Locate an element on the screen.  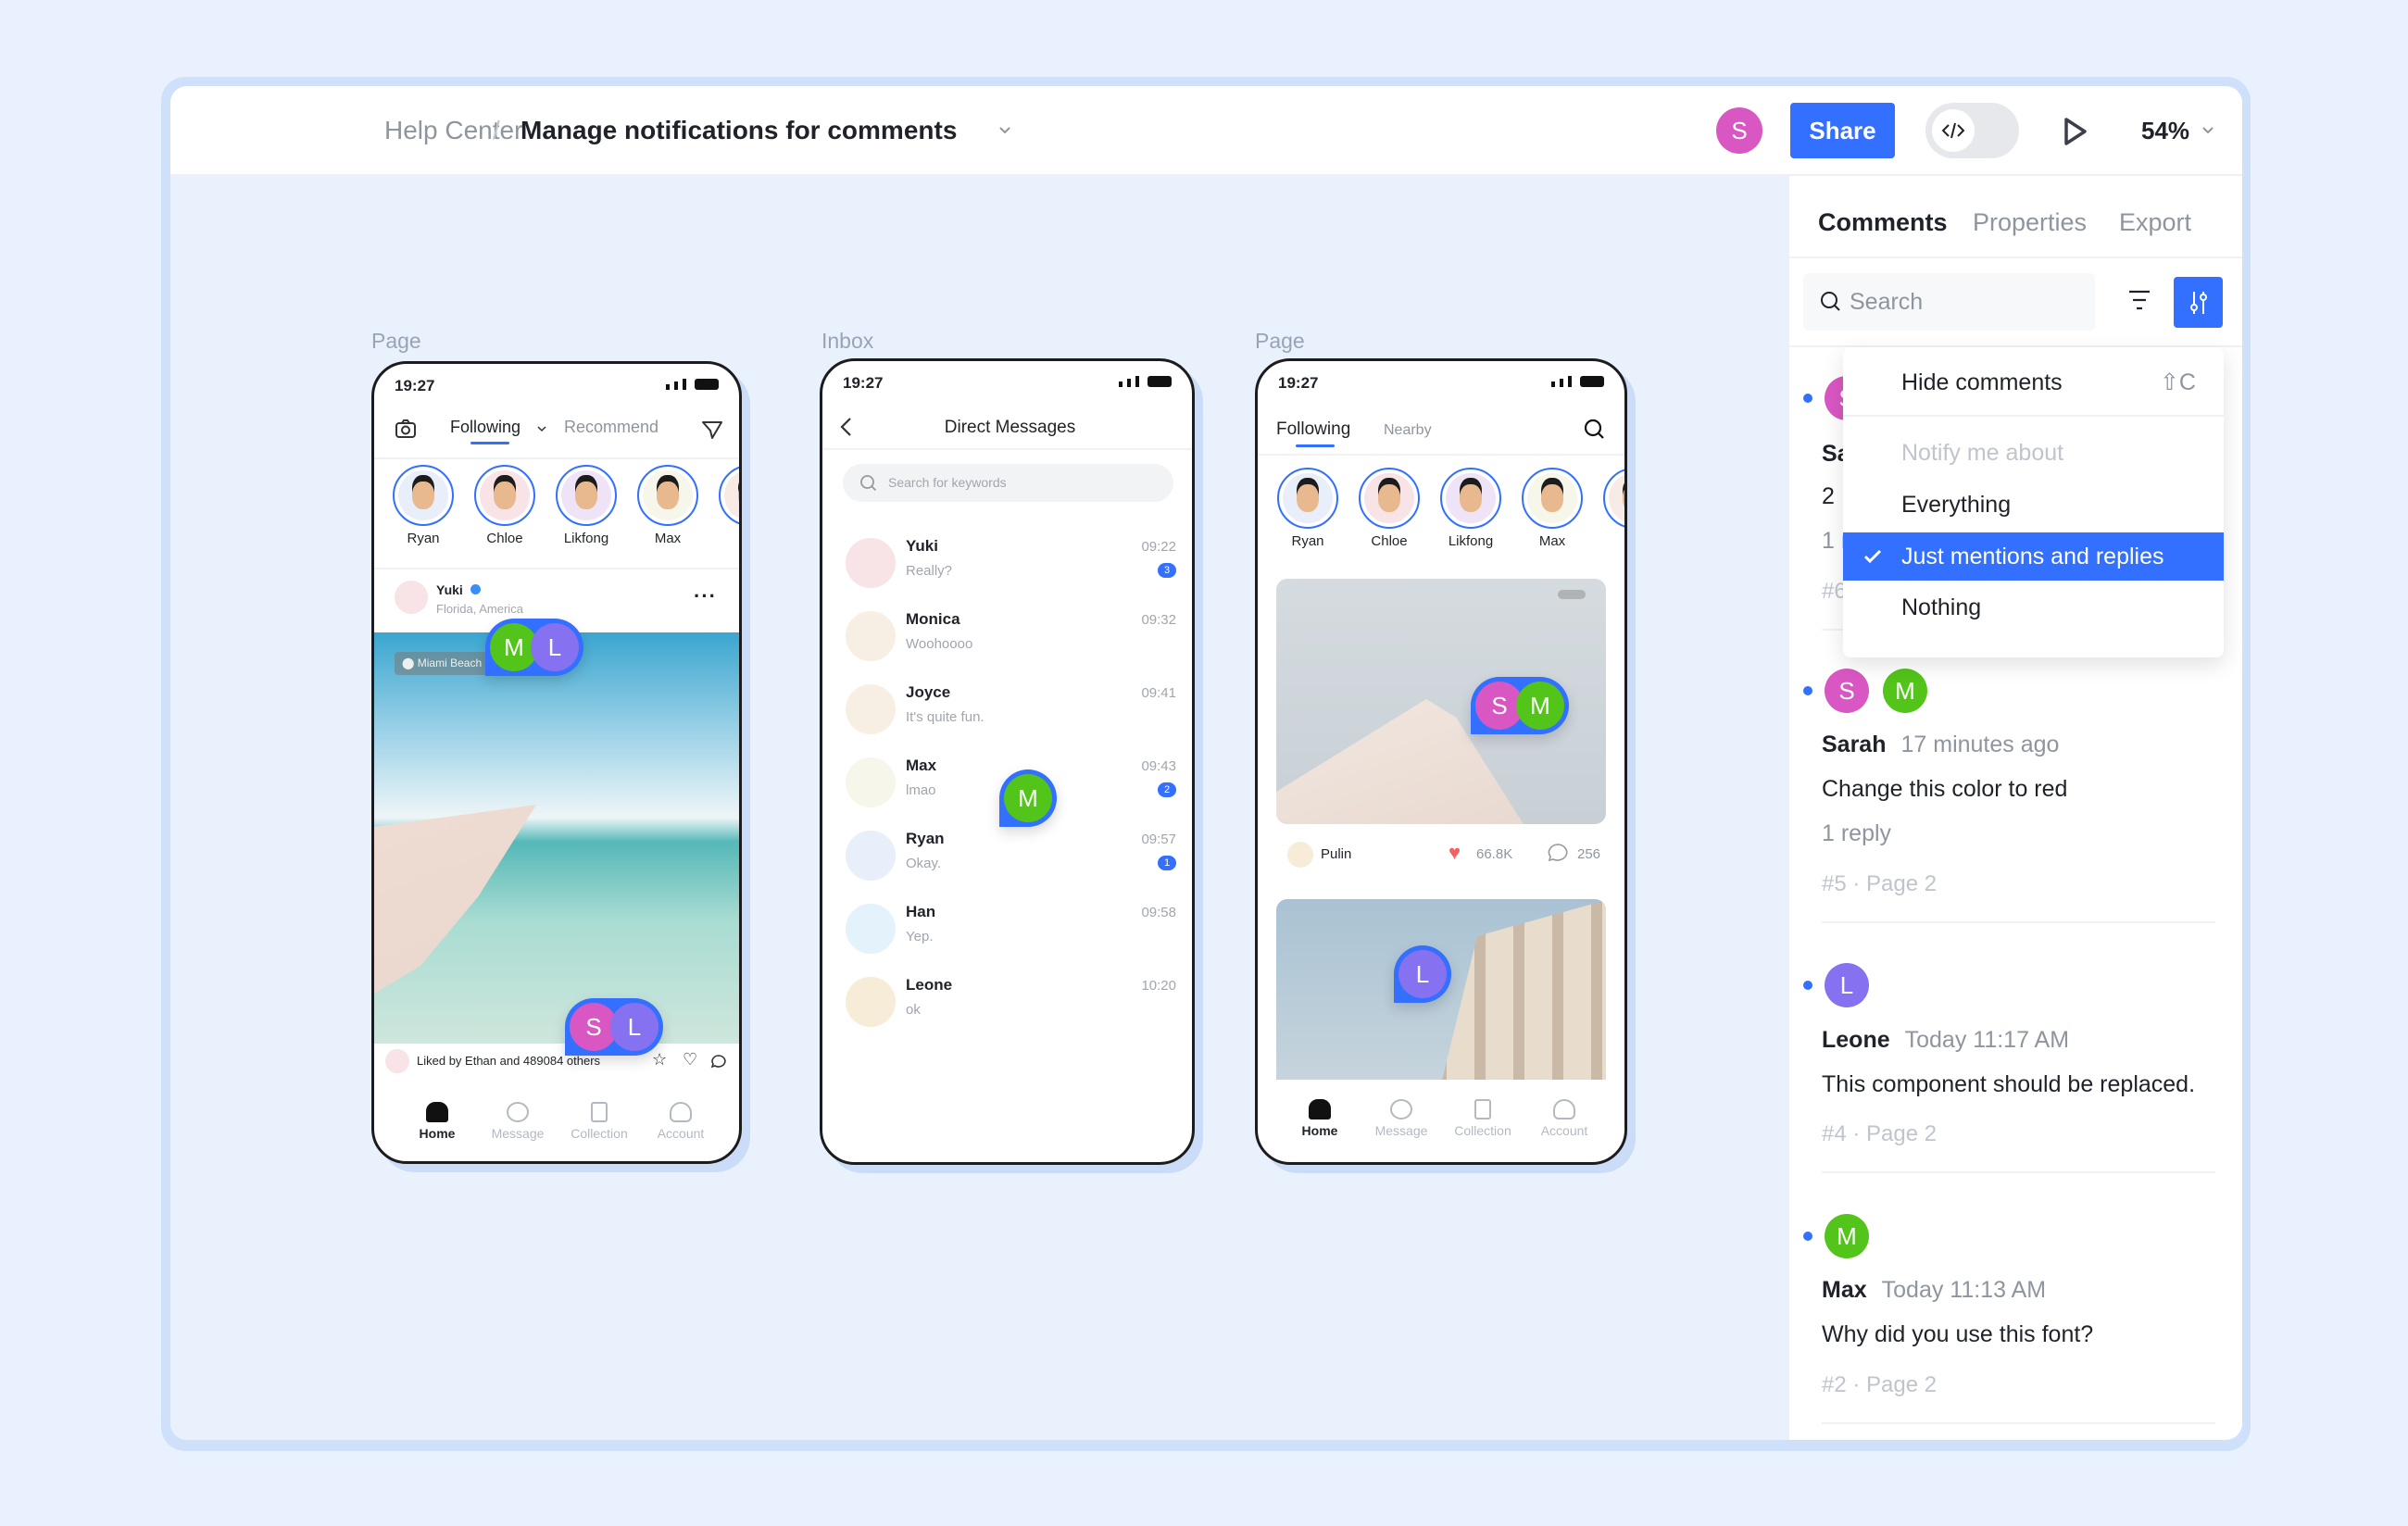
message-row: Yuki Really? 09:22 3 is located at coordinates (1011, 563).